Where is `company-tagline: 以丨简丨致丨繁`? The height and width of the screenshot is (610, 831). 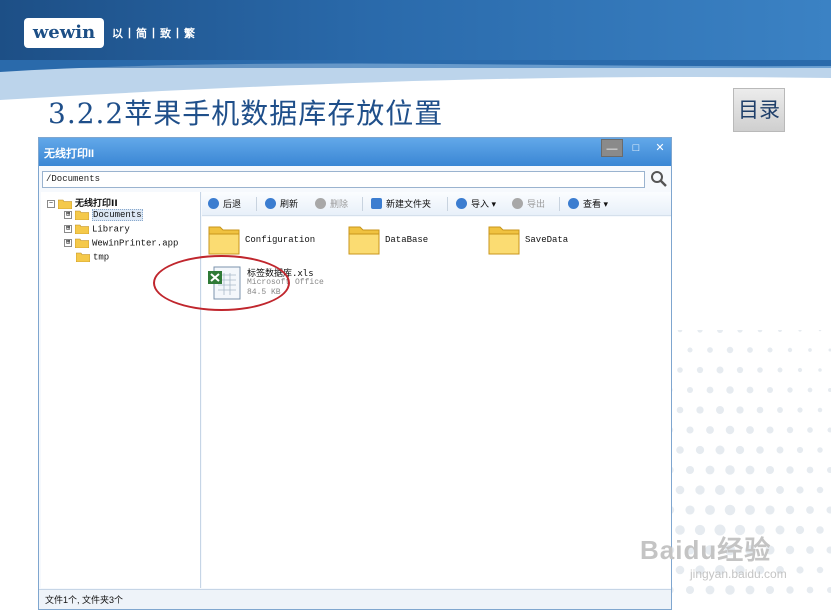 company-tagline: 以丨简丨致丨繁 is located at coordinates (154, 34).